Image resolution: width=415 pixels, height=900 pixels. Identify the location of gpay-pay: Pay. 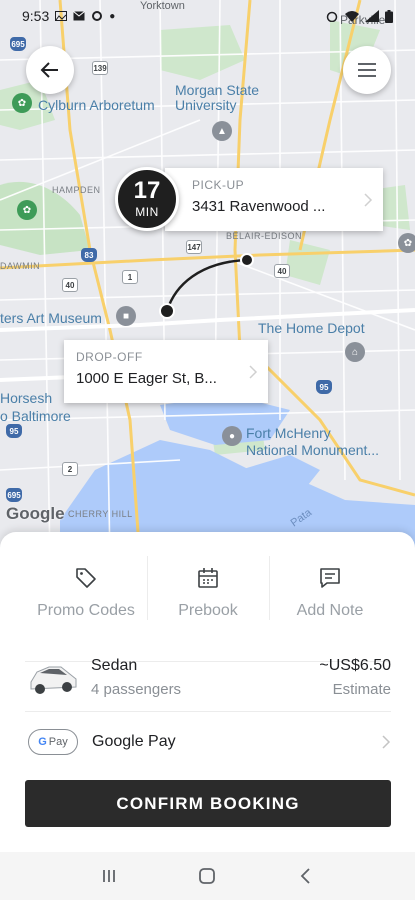
(58, 742).